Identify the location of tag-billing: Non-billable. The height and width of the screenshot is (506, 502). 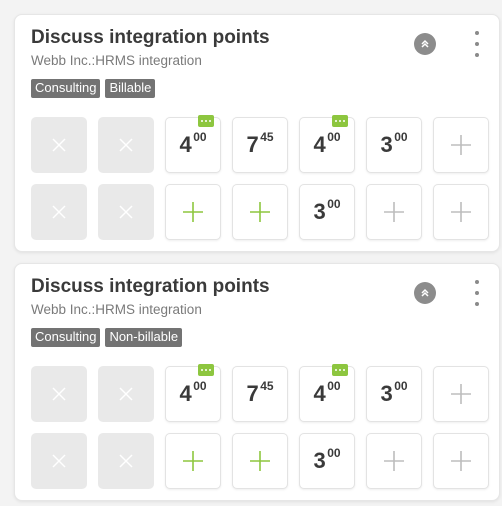
(144, 337).